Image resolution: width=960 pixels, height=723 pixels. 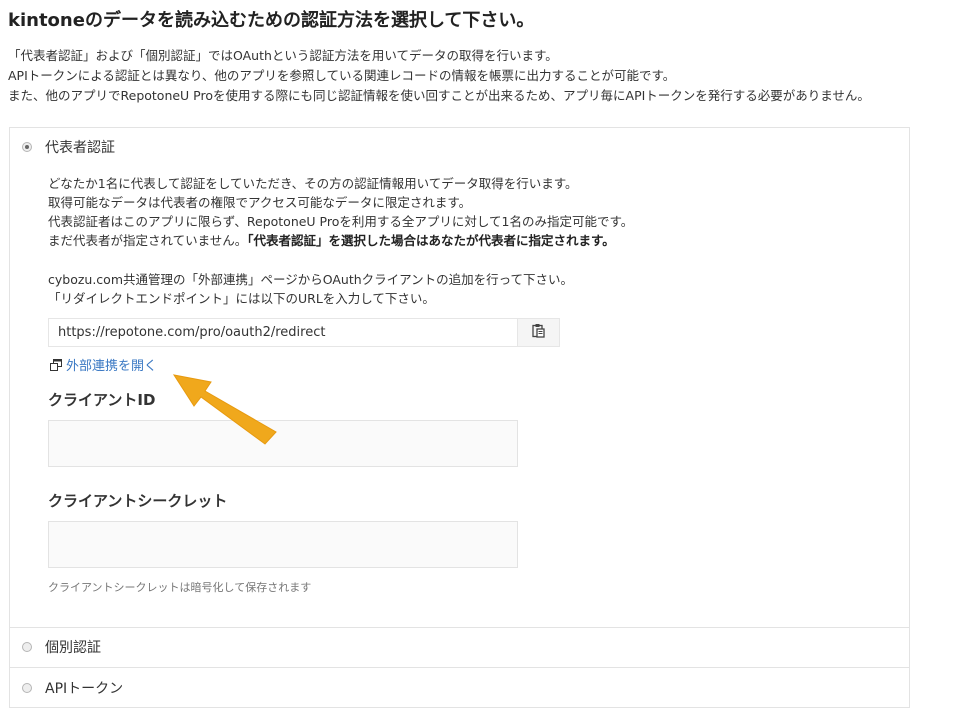 I want to click on option-api-token: APIトークン, so click(x=72, y=688).